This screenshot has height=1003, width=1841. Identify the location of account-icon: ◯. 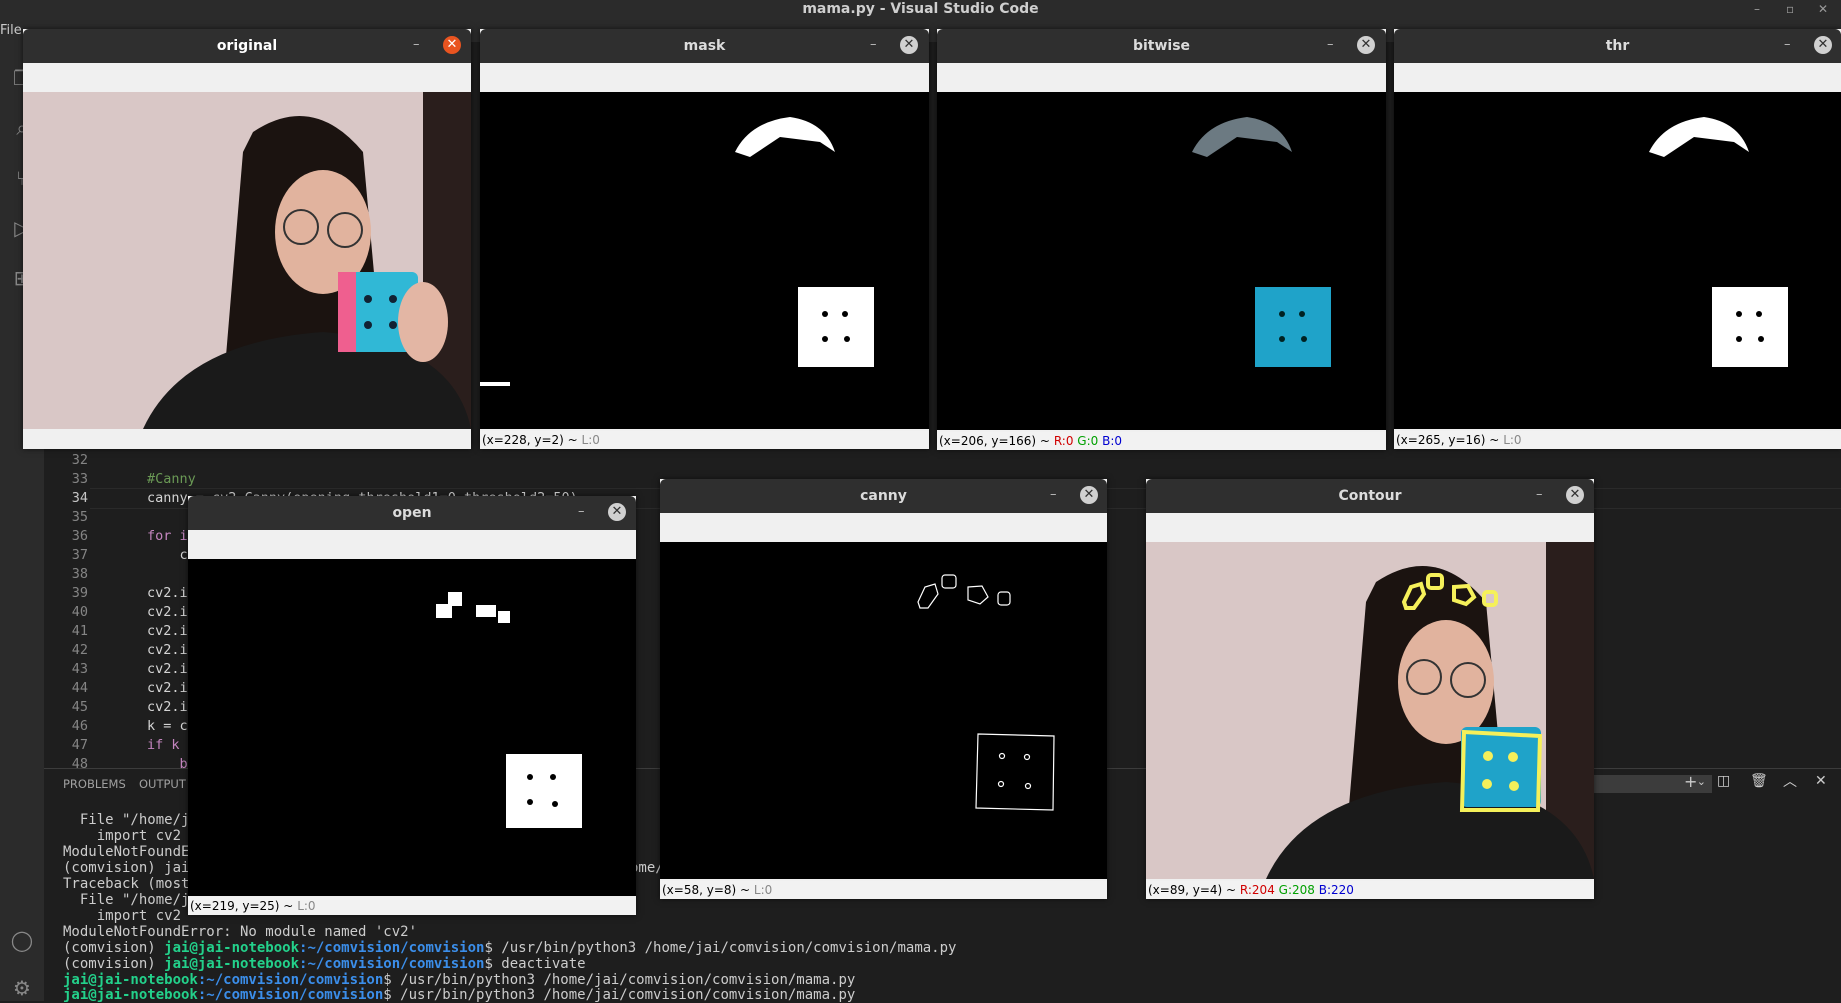
(22, 940).